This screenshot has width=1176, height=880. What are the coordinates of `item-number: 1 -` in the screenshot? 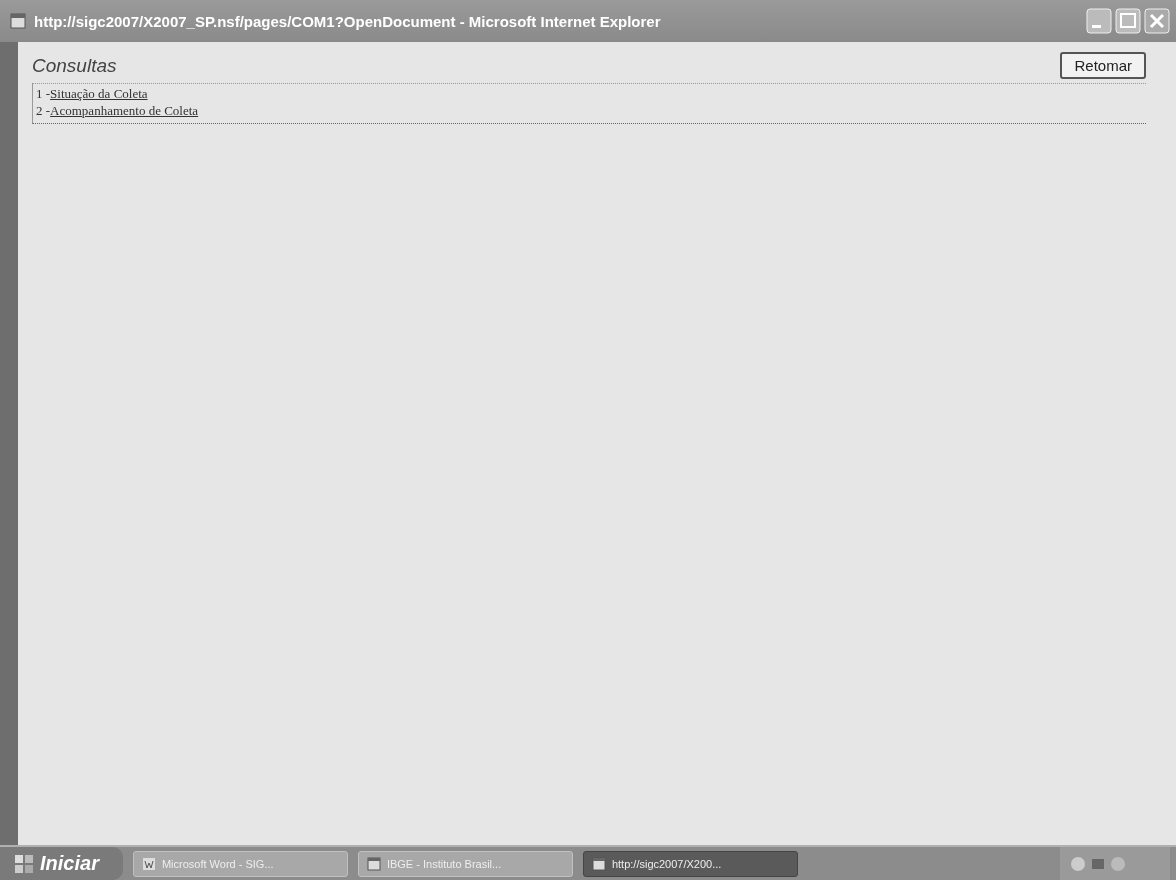 It's located at (43, 94).